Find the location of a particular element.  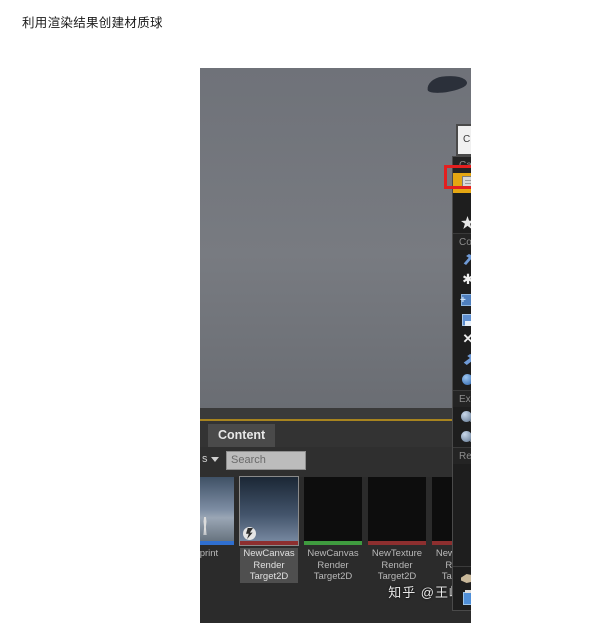

menu-item-open-canvasrendertarget2d-h: Open CanvasRenderTarget2D.h is located at coordinates (462, 579).